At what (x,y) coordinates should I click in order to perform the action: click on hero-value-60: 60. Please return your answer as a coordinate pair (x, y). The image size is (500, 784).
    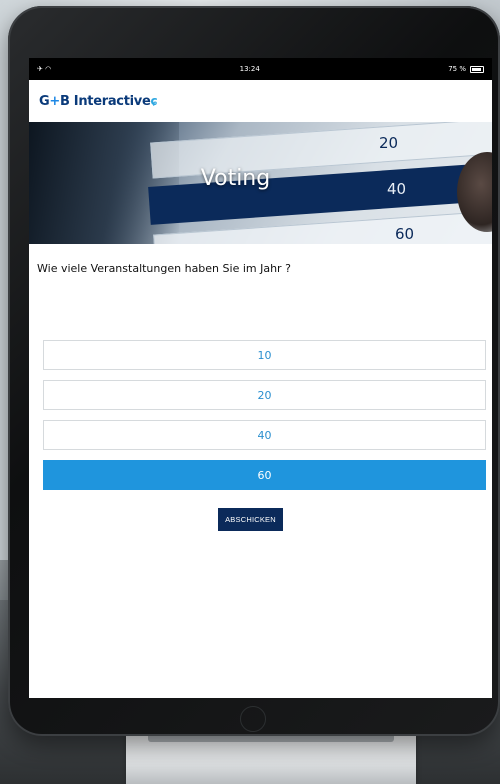
    Looking at the image, I should click on (405, 234).